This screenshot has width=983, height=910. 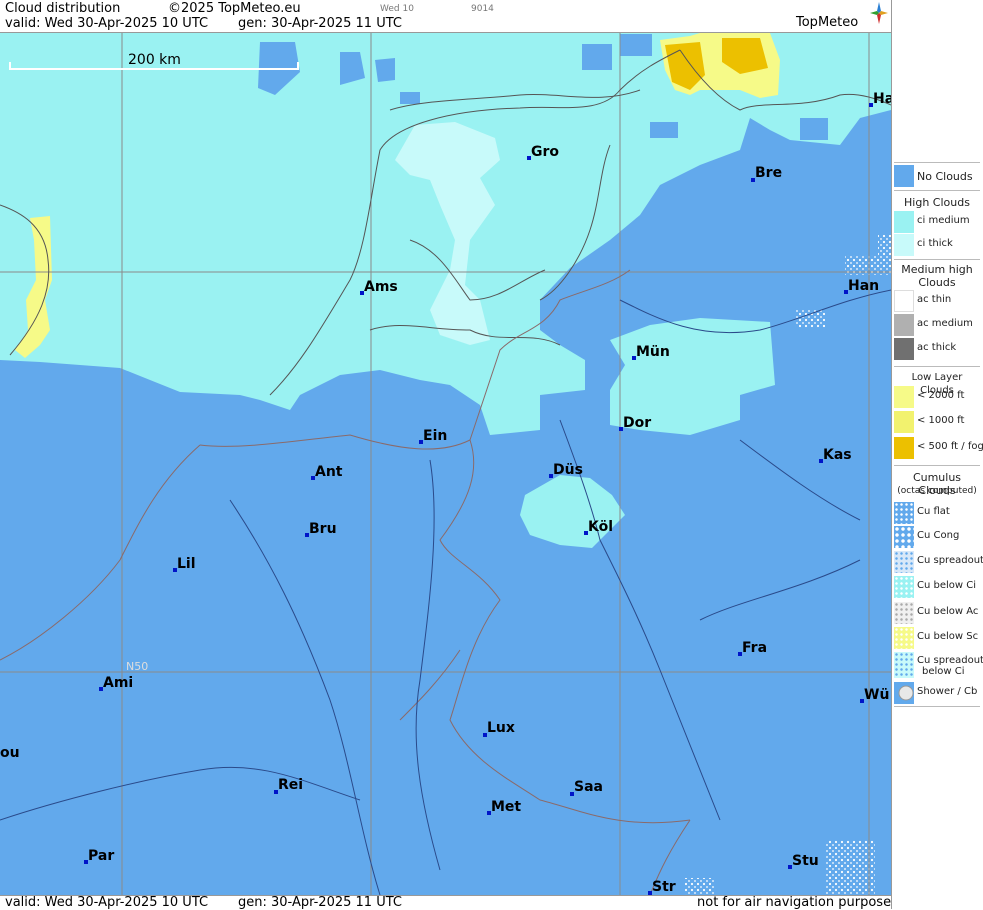 I want to click on city-dor: Dor, so click(x=635, y=423).